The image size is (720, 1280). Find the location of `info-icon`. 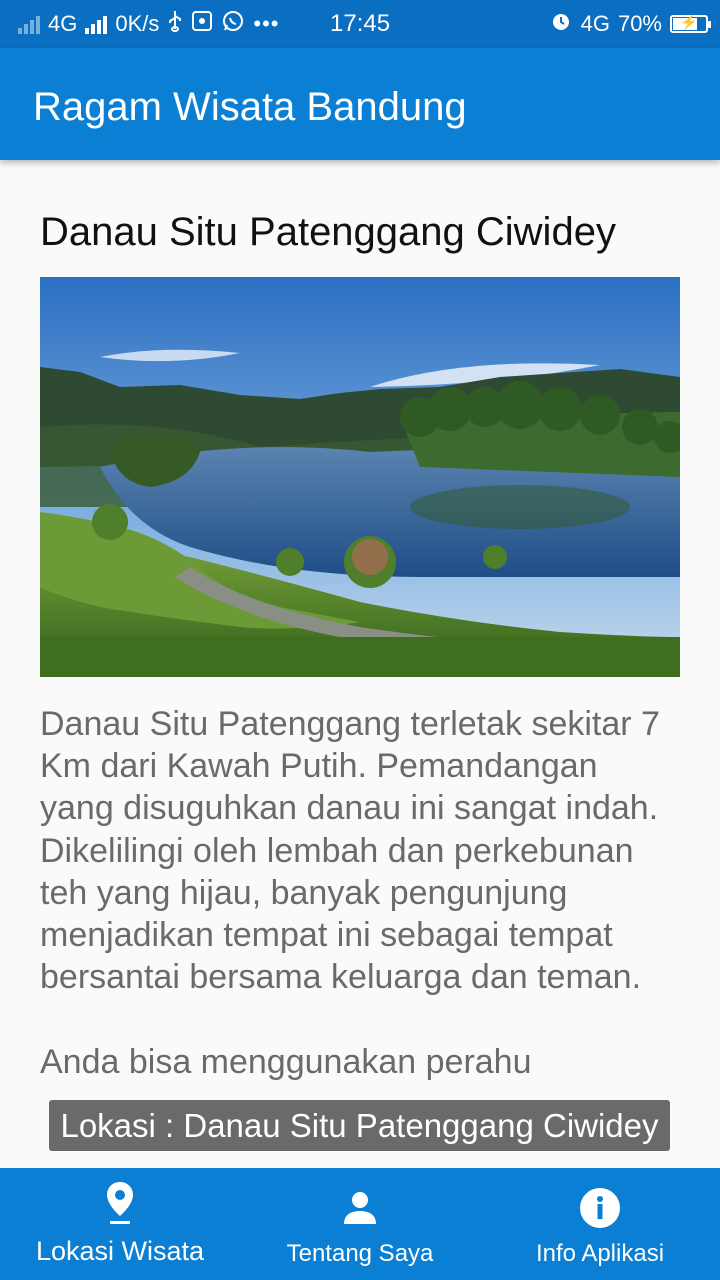

info-icon is located at coordinates (600, 1208).